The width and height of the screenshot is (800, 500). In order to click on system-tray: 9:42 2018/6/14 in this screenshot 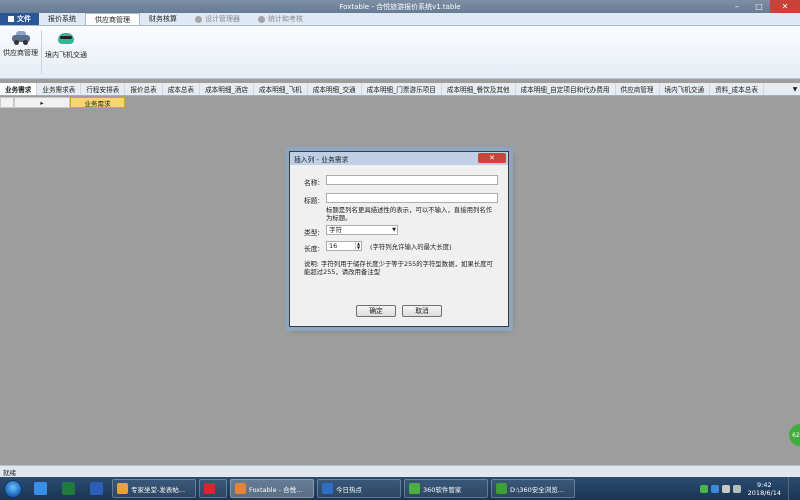, I will do `click(749, 488)`.